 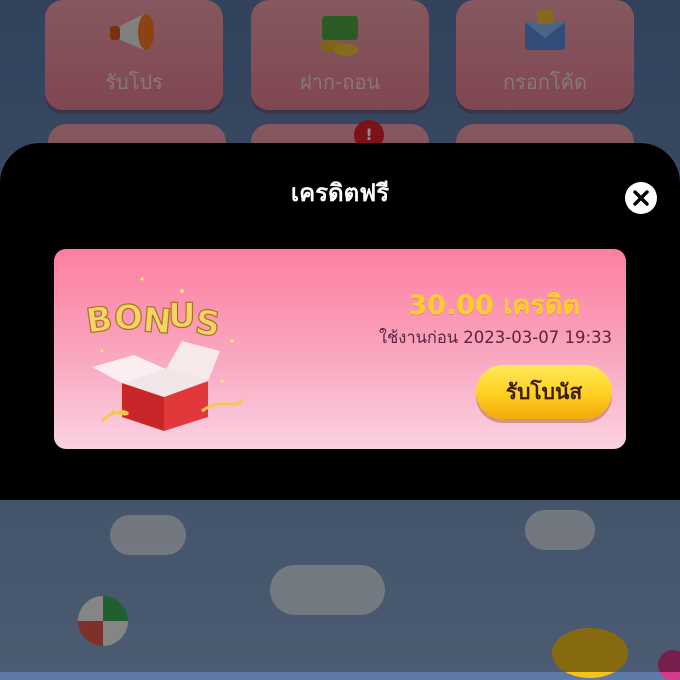 What do you see at coordinates (544, 392) in the screenshot?
I see `claim-bonus-button: รับโบนัส` at bounding box center [544, 392].